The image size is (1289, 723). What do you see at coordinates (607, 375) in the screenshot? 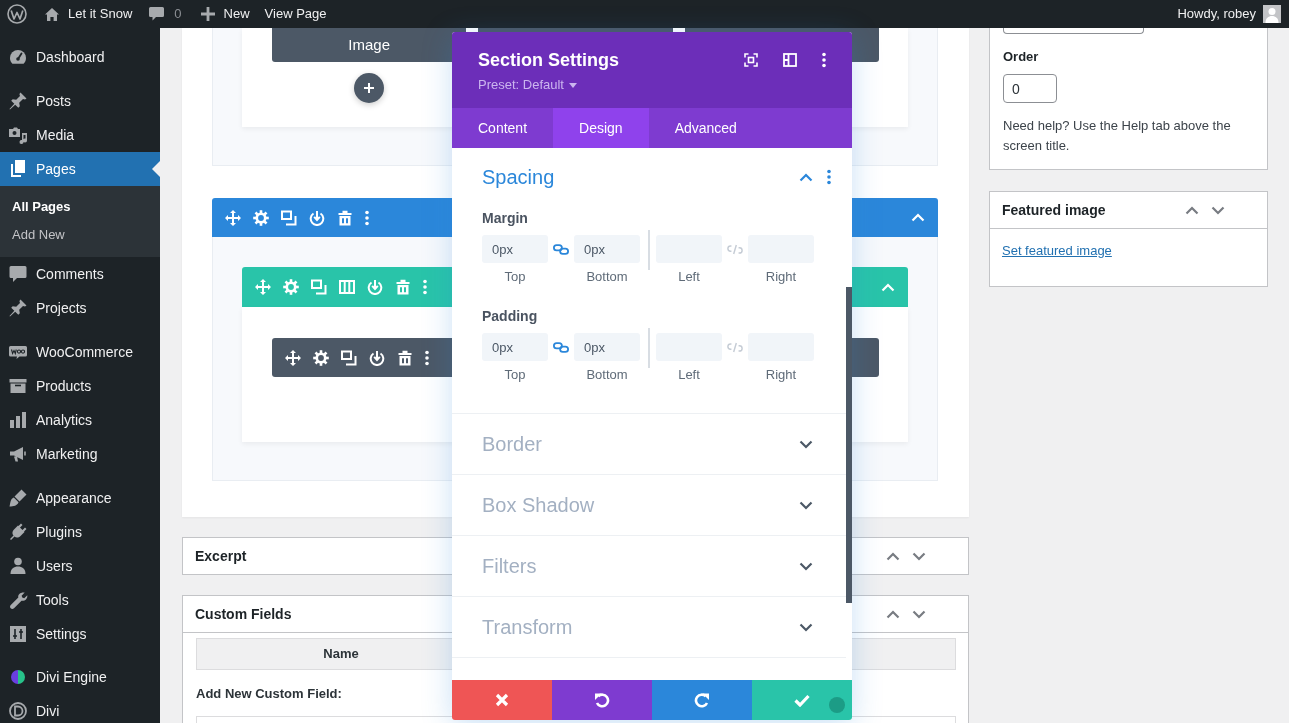
I see `side-label: Bottom` at bounding box center [607, 375].